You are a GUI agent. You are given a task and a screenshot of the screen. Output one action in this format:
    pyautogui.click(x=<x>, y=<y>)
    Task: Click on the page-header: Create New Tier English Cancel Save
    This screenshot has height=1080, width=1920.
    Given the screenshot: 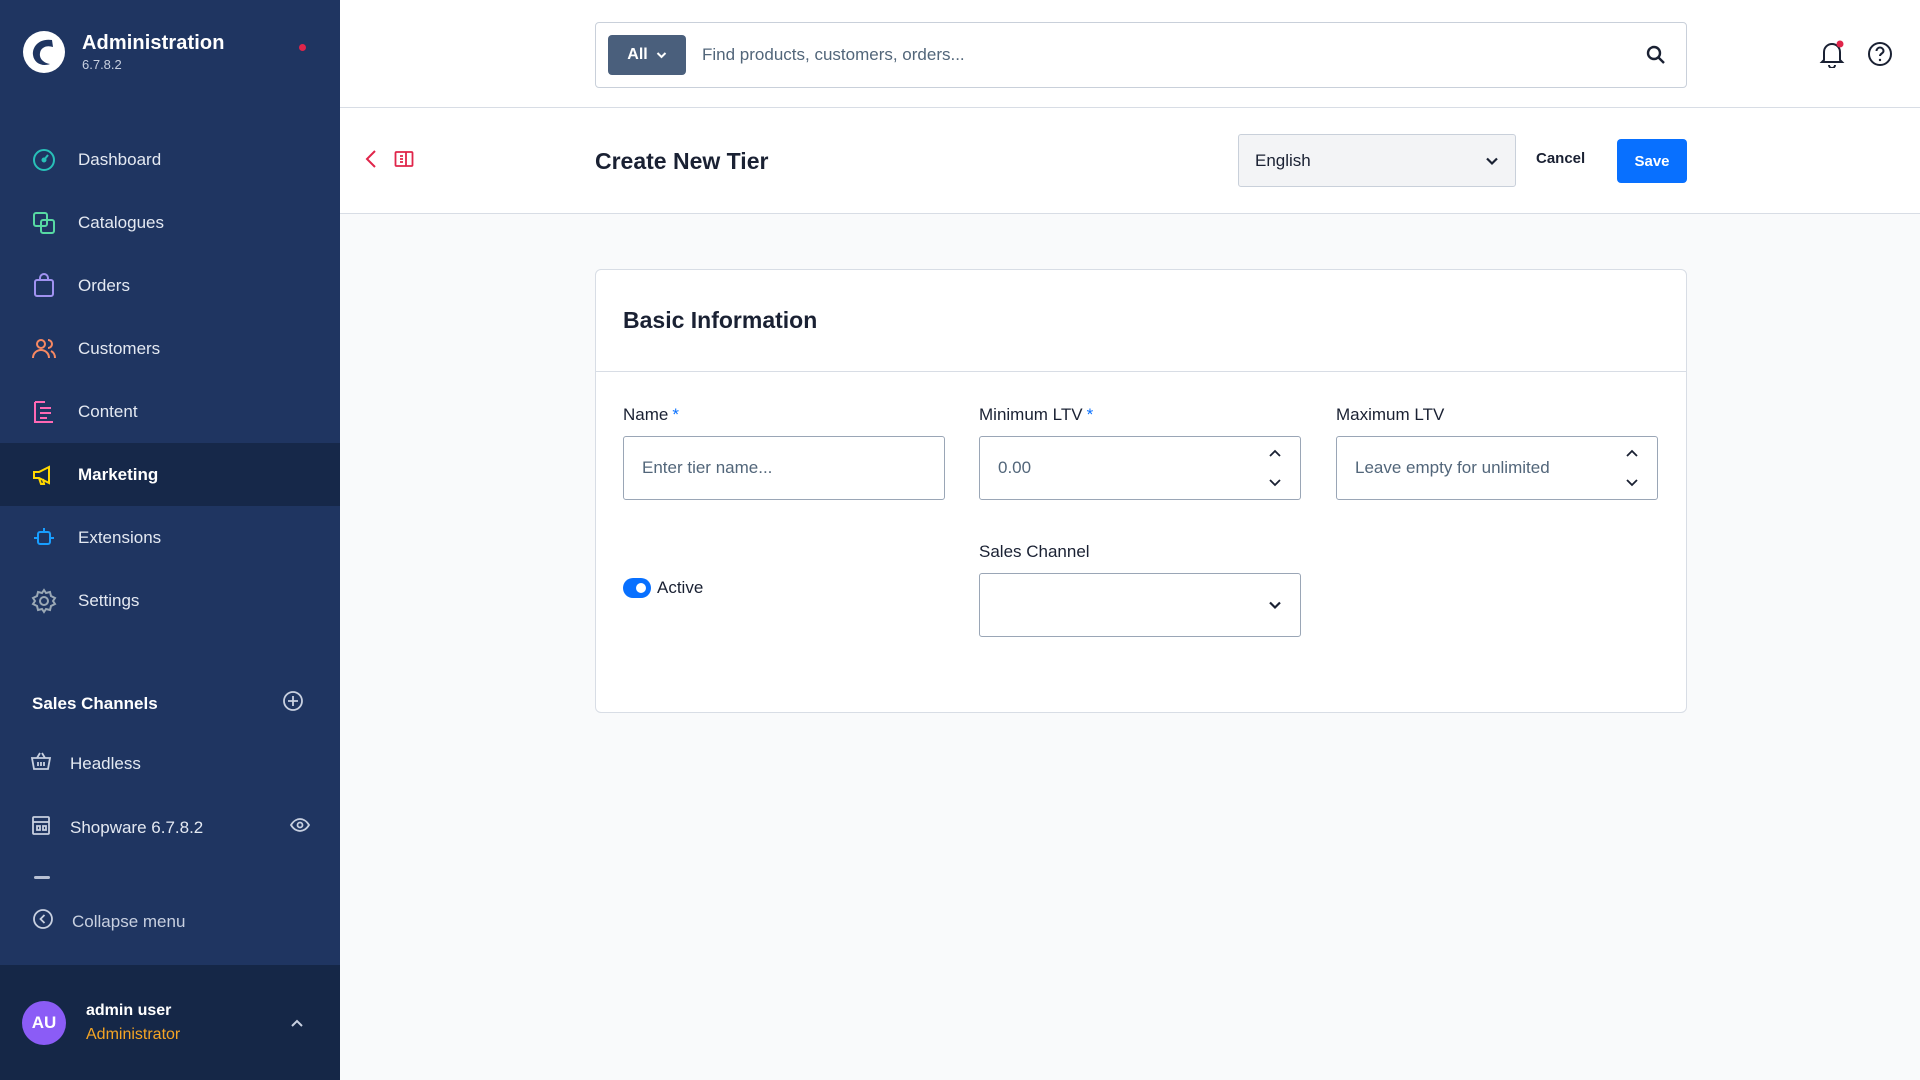 What is the action you would take?
    pyautogui.click(x=1130, y=161)
    